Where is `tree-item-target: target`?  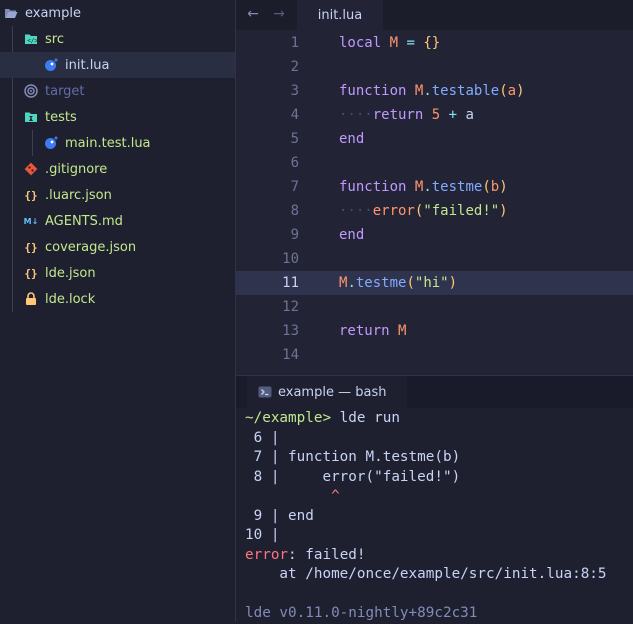
tree-item-target: target is located at coordinates (117, 91).